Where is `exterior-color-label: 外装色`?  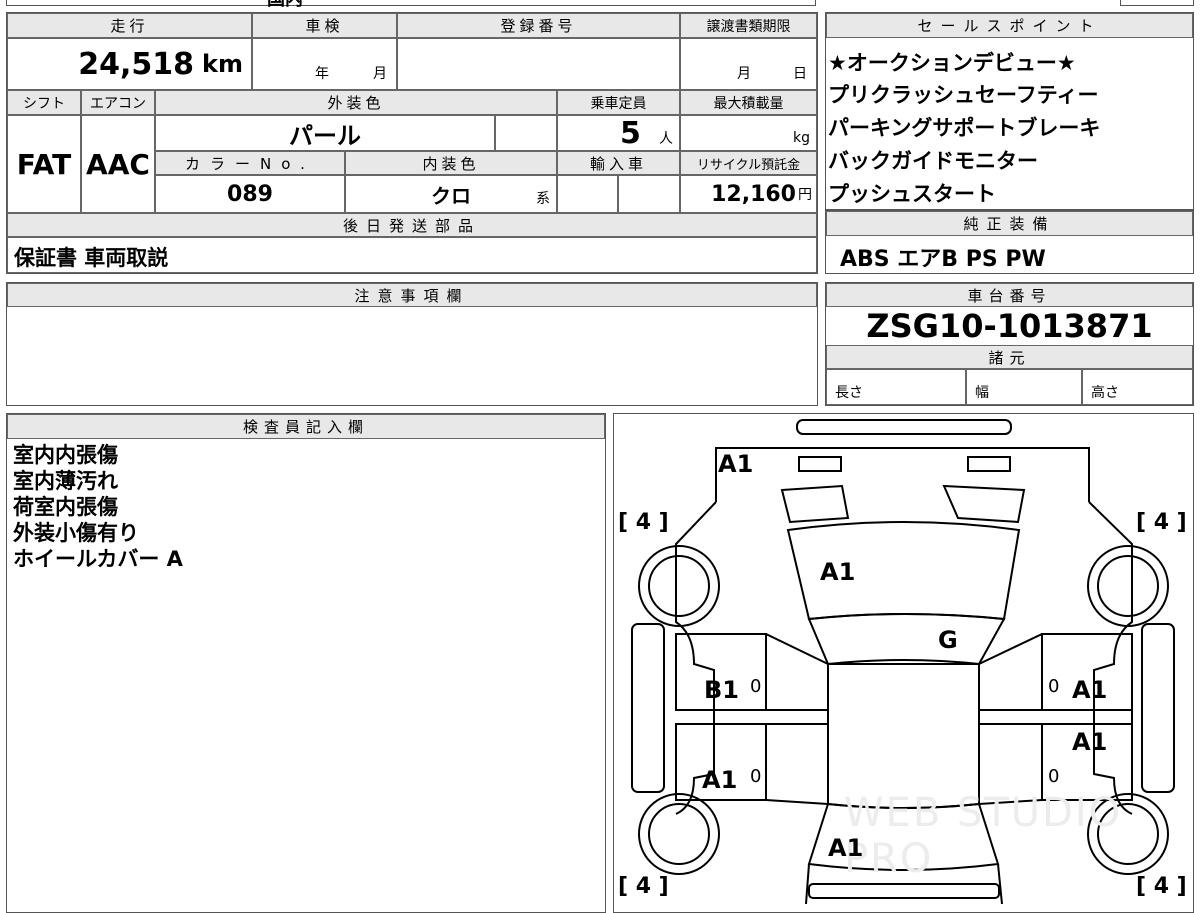 exterior-color-label: 外装色 is located at coordinates (356, 102).